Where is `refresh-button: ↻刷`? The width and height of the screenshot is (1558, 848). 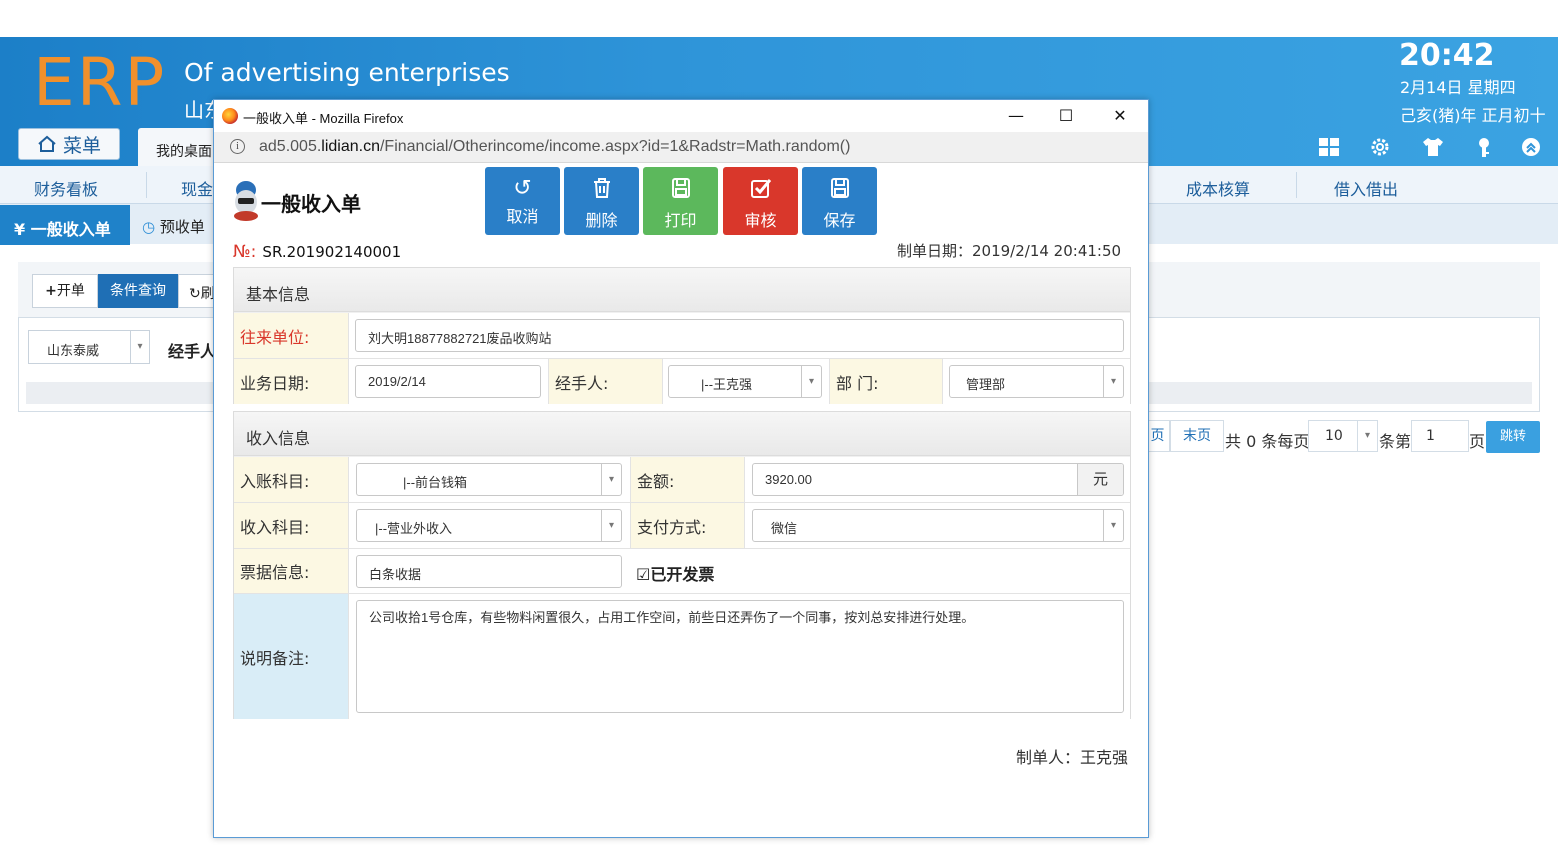 refresh-button: ↻刷 is located at coordinates (198, 291).